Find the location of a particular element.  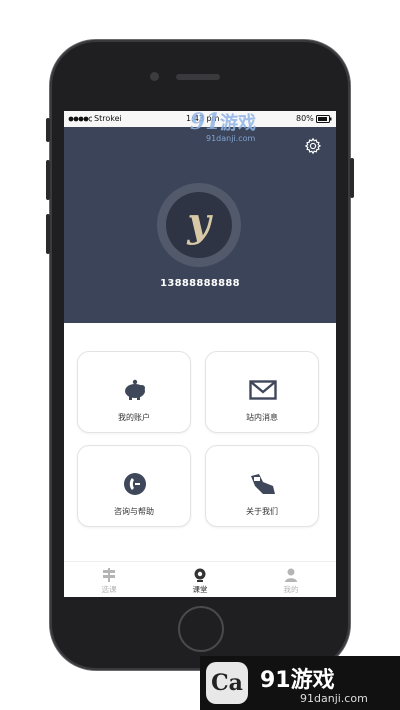

bottom-tab-bar: 选课 课堂 我的 is located at coordinates (200, 579).